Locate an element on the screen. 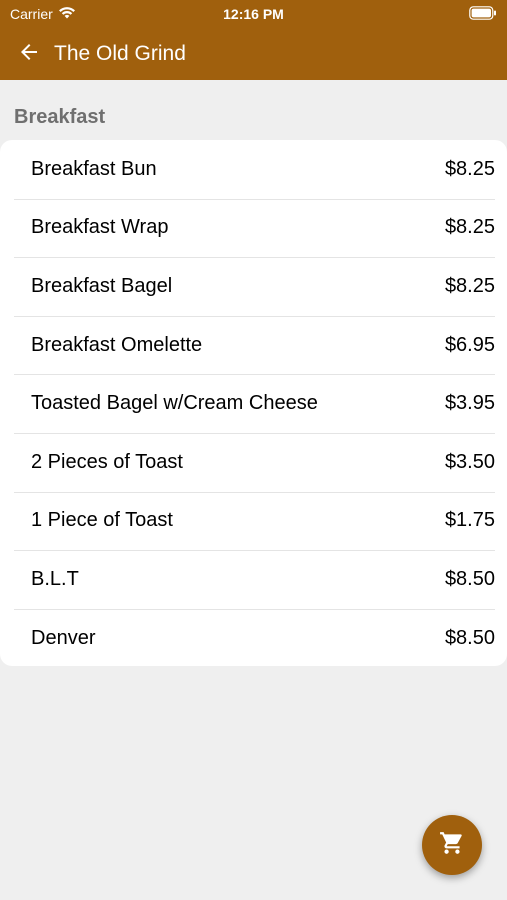  menu-item: Breakfast Wrap $8.25 is located at coordinates (253, 228).